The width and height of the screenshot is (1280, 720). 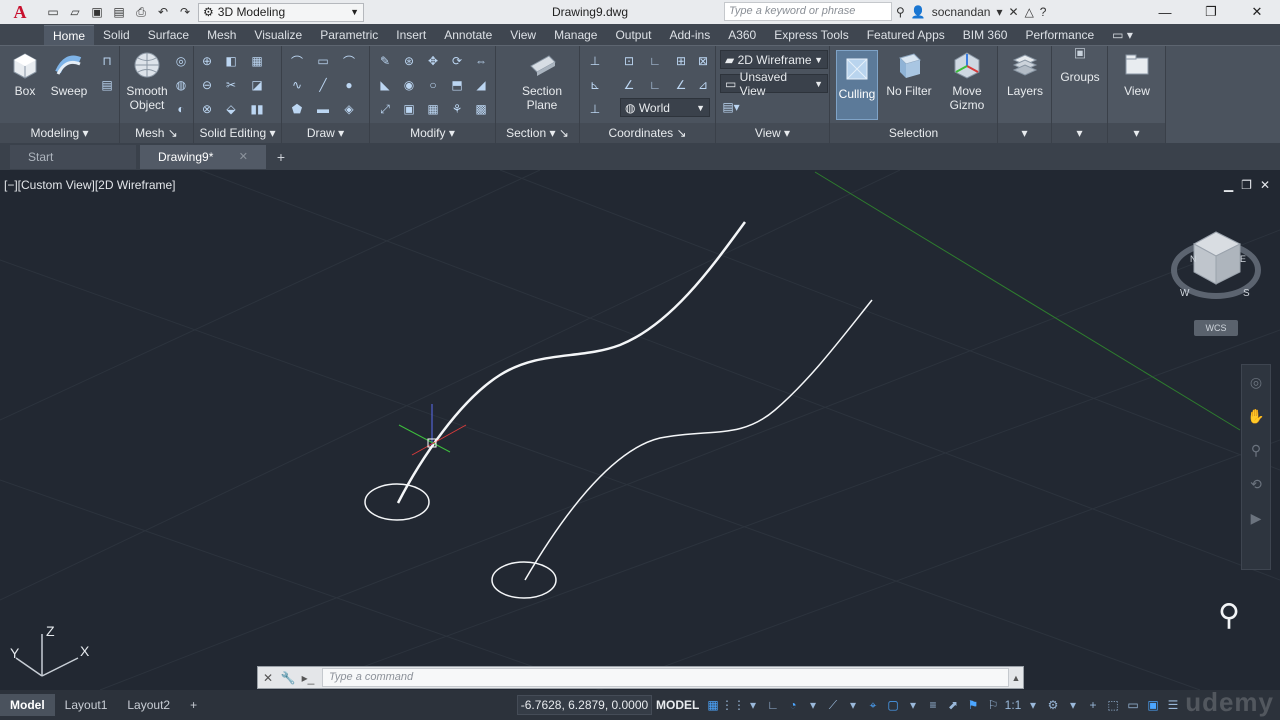 What do you see at coordinates (1246, 185) in the screenshot?
I see `restore-icon: ❐` at bounding box center [1246, 185].